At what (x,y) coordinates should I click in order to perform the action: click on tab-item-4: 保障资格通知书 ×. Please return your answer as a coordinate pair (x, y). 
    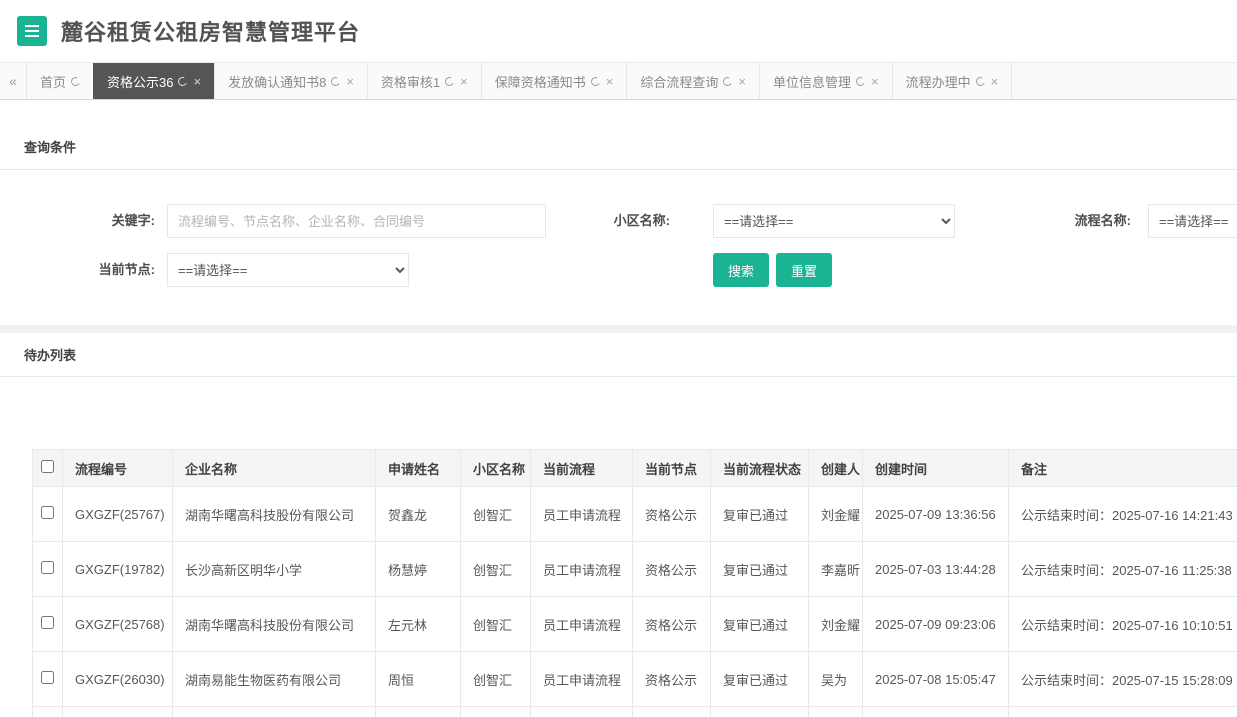
    Looking at the image, I should click on (553, 81).